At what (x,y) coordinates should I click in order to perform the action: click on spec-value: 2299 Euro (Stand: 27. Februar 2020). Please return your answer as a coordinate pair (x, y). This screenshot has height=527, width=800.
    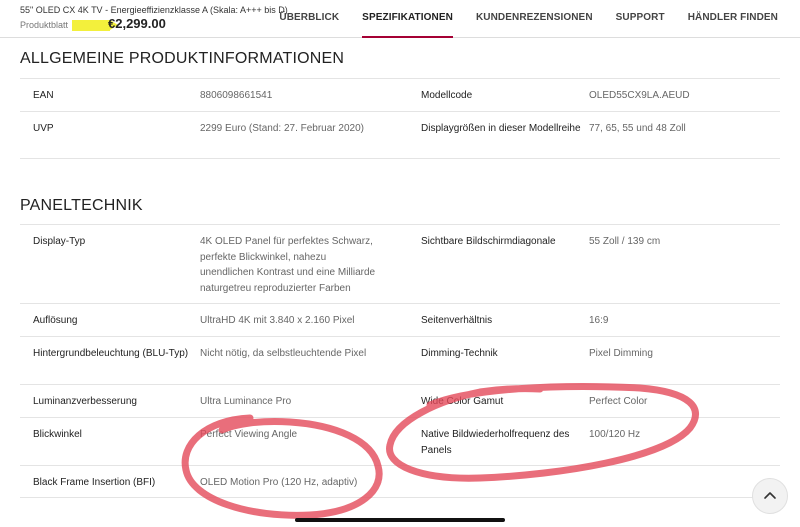
    Looking at the image, I should click on (282, 128).